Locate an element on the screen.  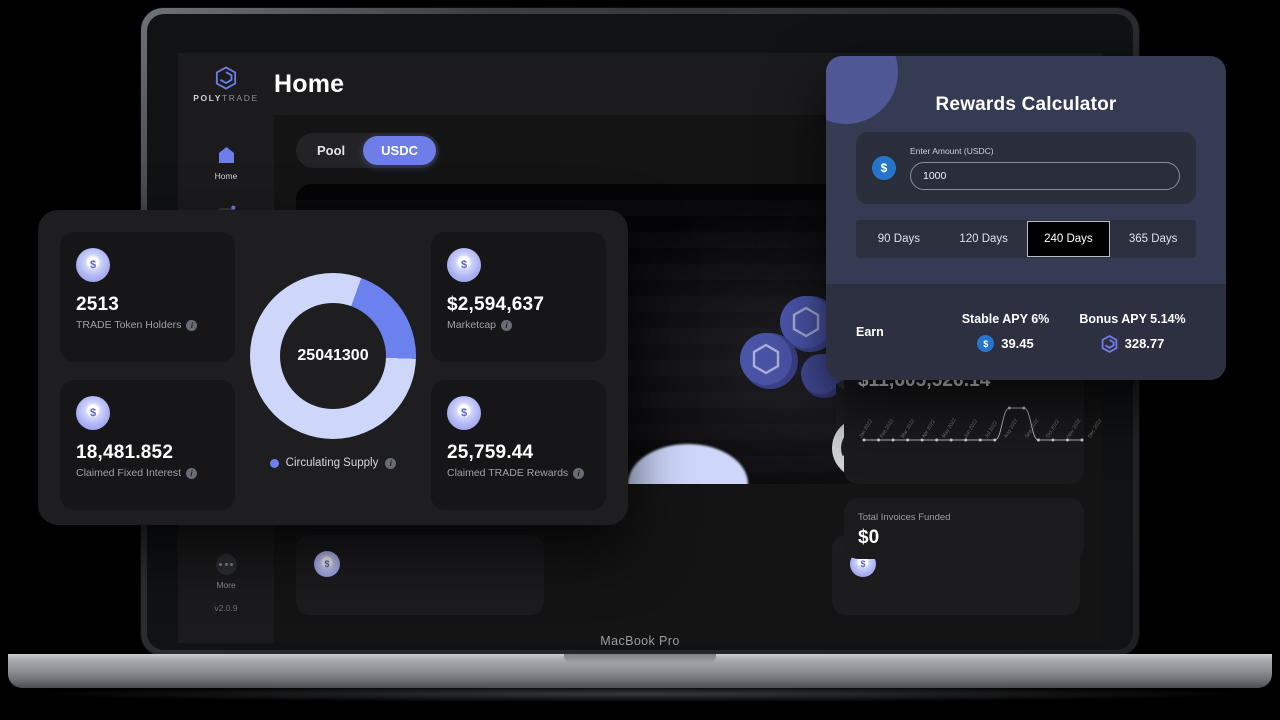
donut-chart: 25041300 is located at coordinates (333, 356).